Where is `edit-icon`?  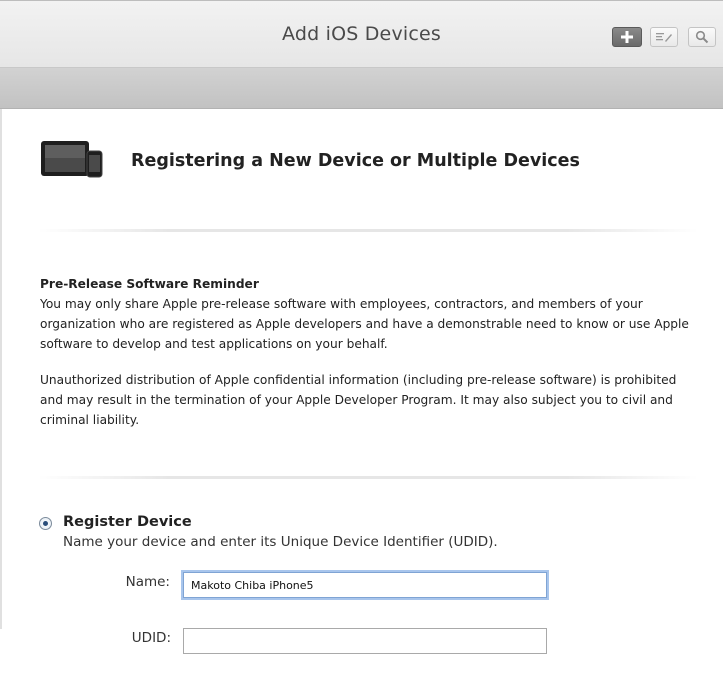
edit-icon is located at coordinates (664, 37).